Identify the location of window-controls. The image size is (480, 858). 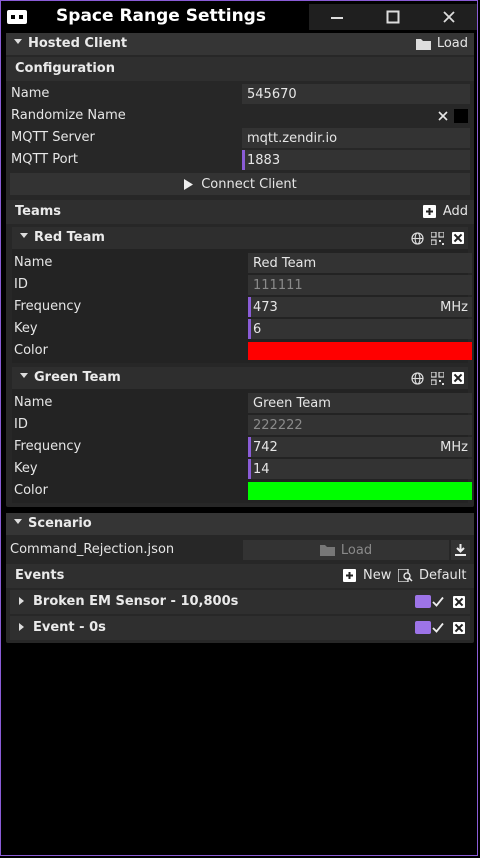
(393, 17).